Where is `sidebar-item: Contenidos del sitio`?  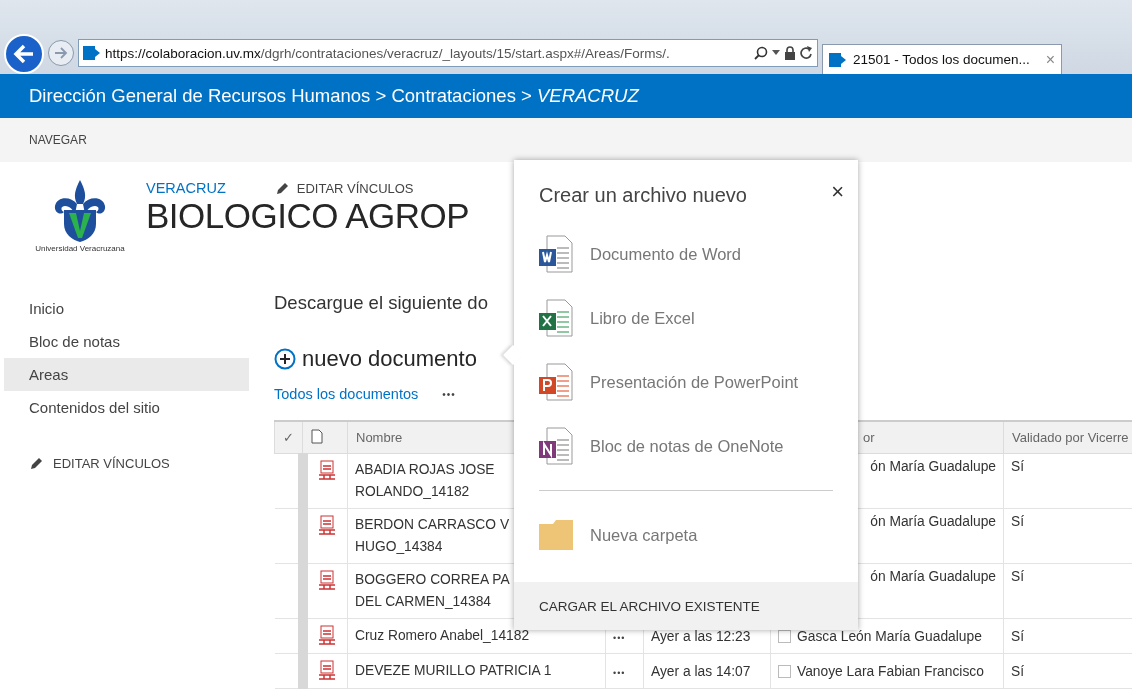 sidebar-item: Contenidos del sitio is located at coordinates (126, 407).